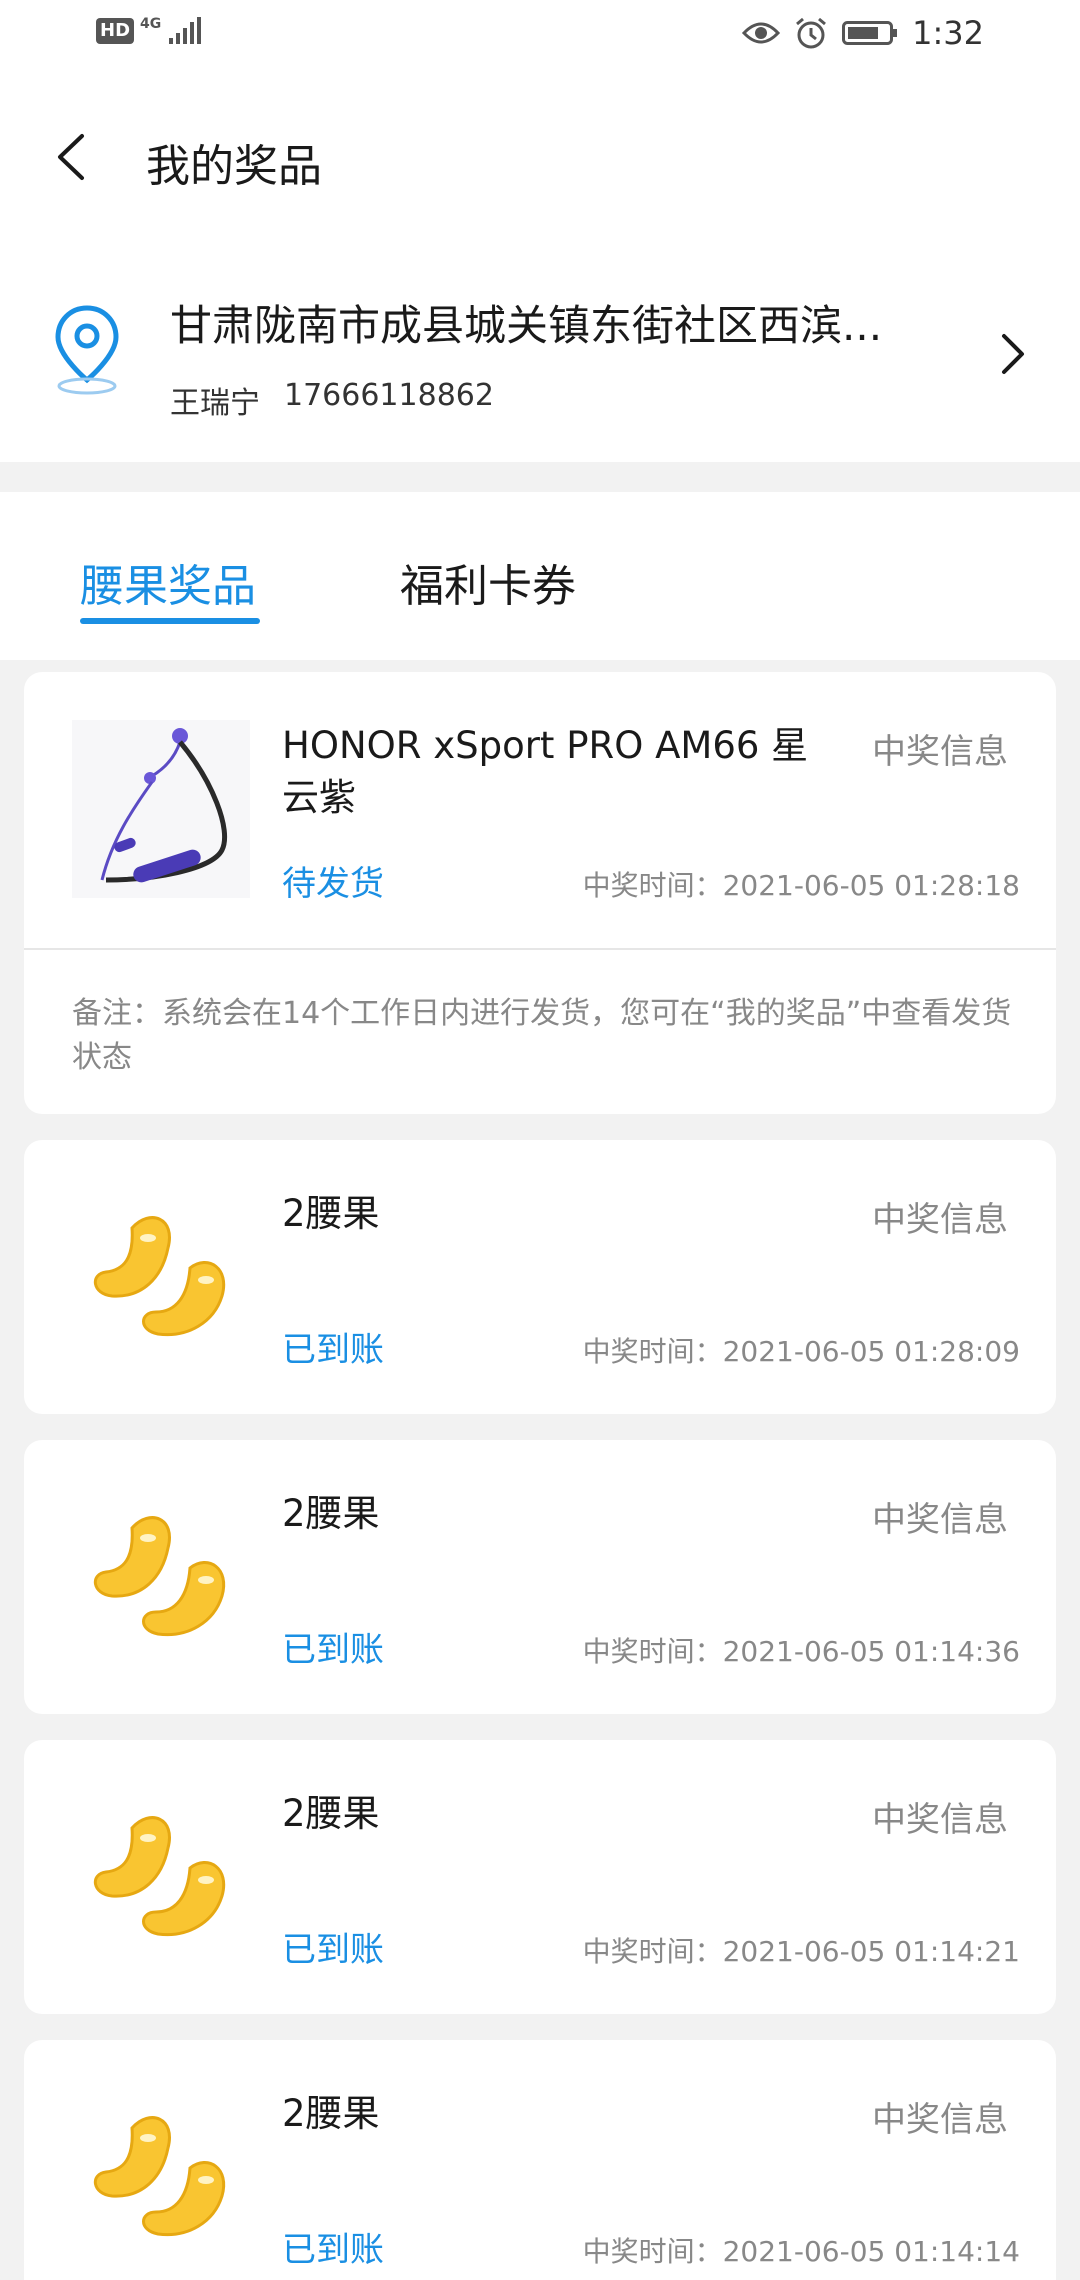 The image size is (1080, 2280). I want to click on status-right: 1:32, so click(863, 33).